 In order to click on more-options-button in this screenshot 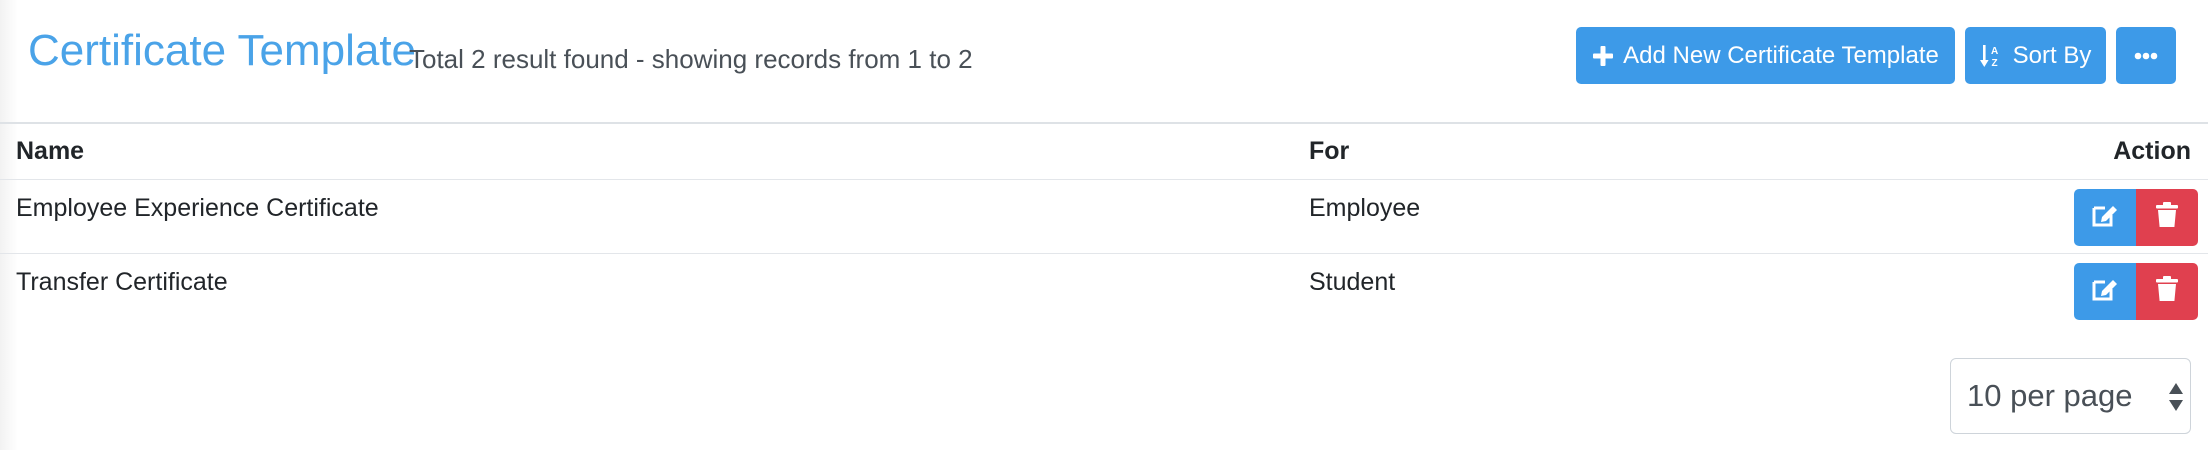, I will do `click(2146, 55)`.